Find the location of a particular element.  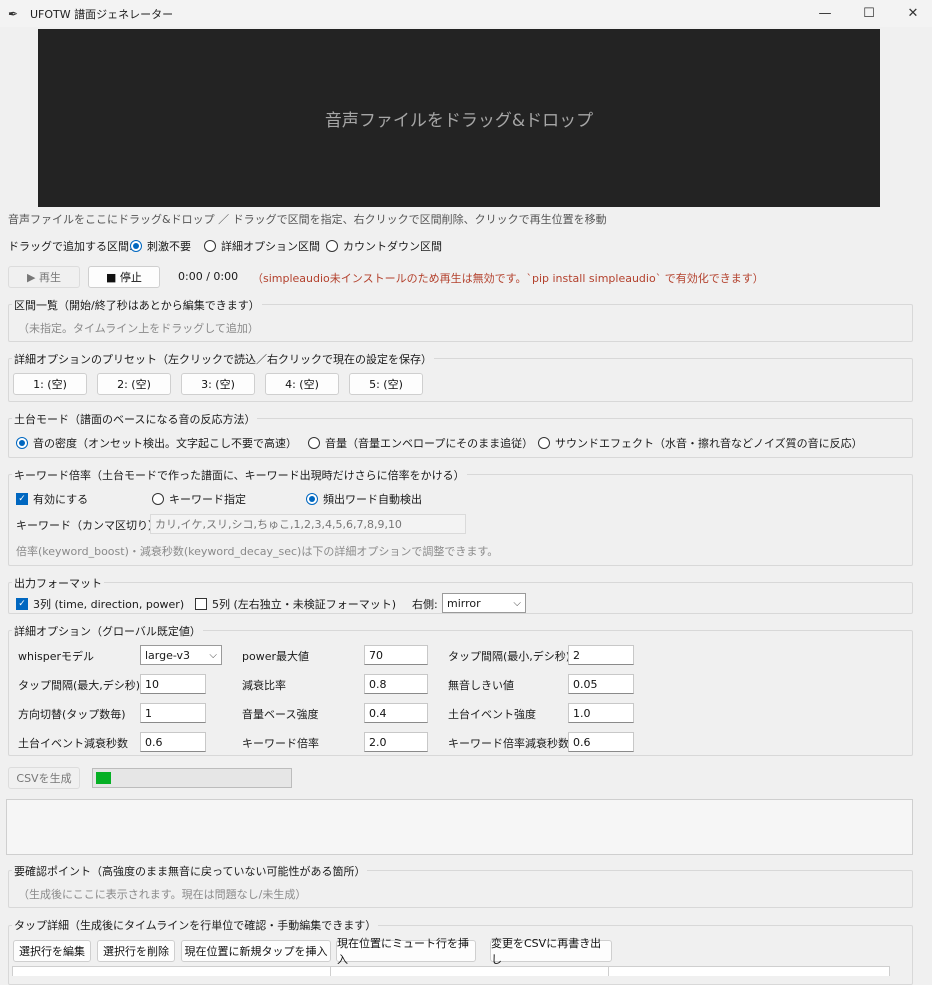

direction-switch-label: 方向切替(タップ数毎) is located at coordinates (72, 714).